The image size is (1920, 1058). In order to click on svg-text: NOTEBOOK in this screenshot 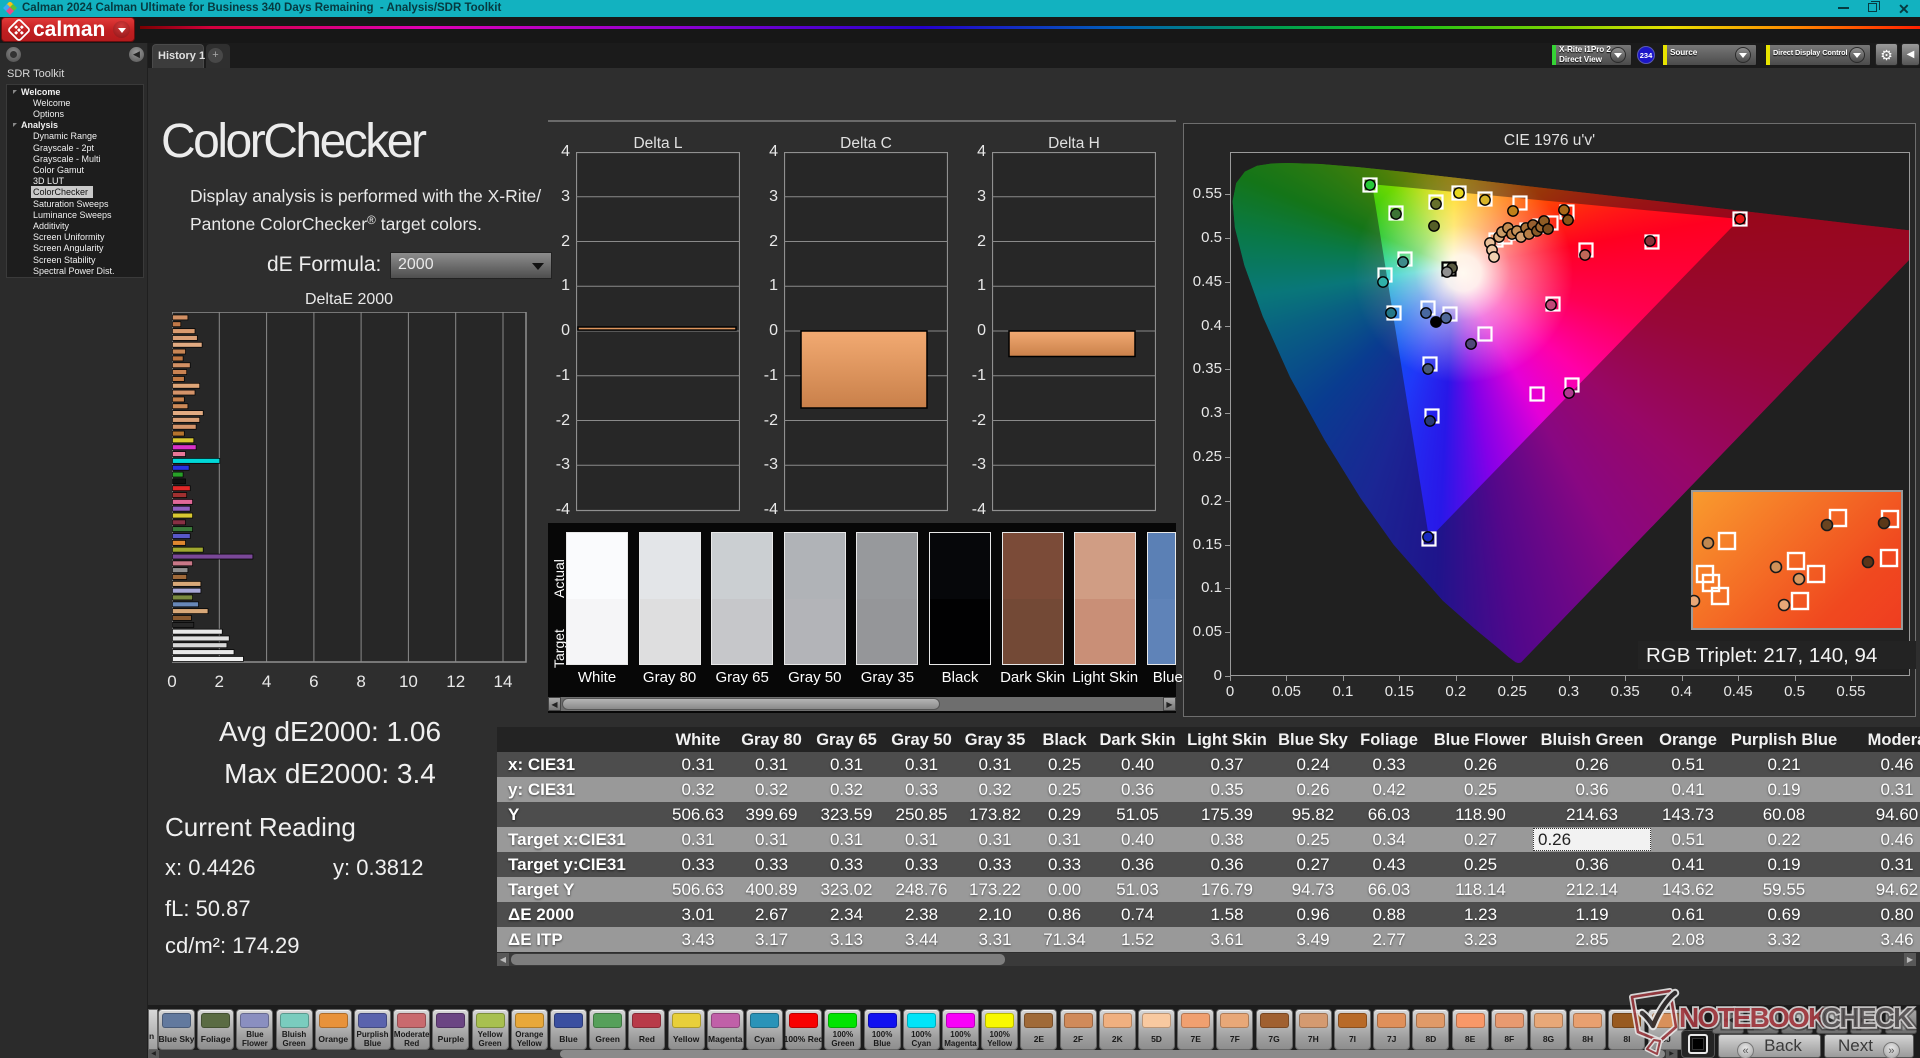, I will do `click(1753, 1017)`.